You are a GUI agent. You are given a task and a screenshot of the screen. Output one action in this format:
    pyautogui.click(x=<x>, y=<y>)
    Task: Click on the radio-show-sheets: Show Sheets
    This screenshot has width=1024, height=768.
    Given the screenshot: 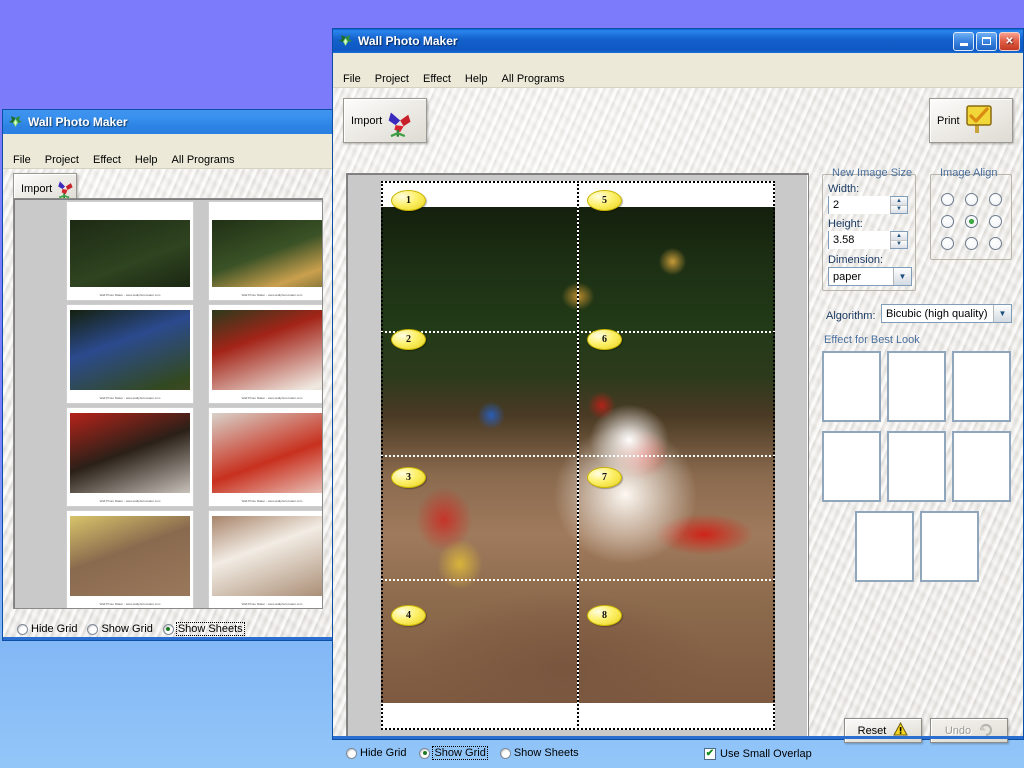 What is the action you would take?
    pyautogui.click(x=539, y=753)
    